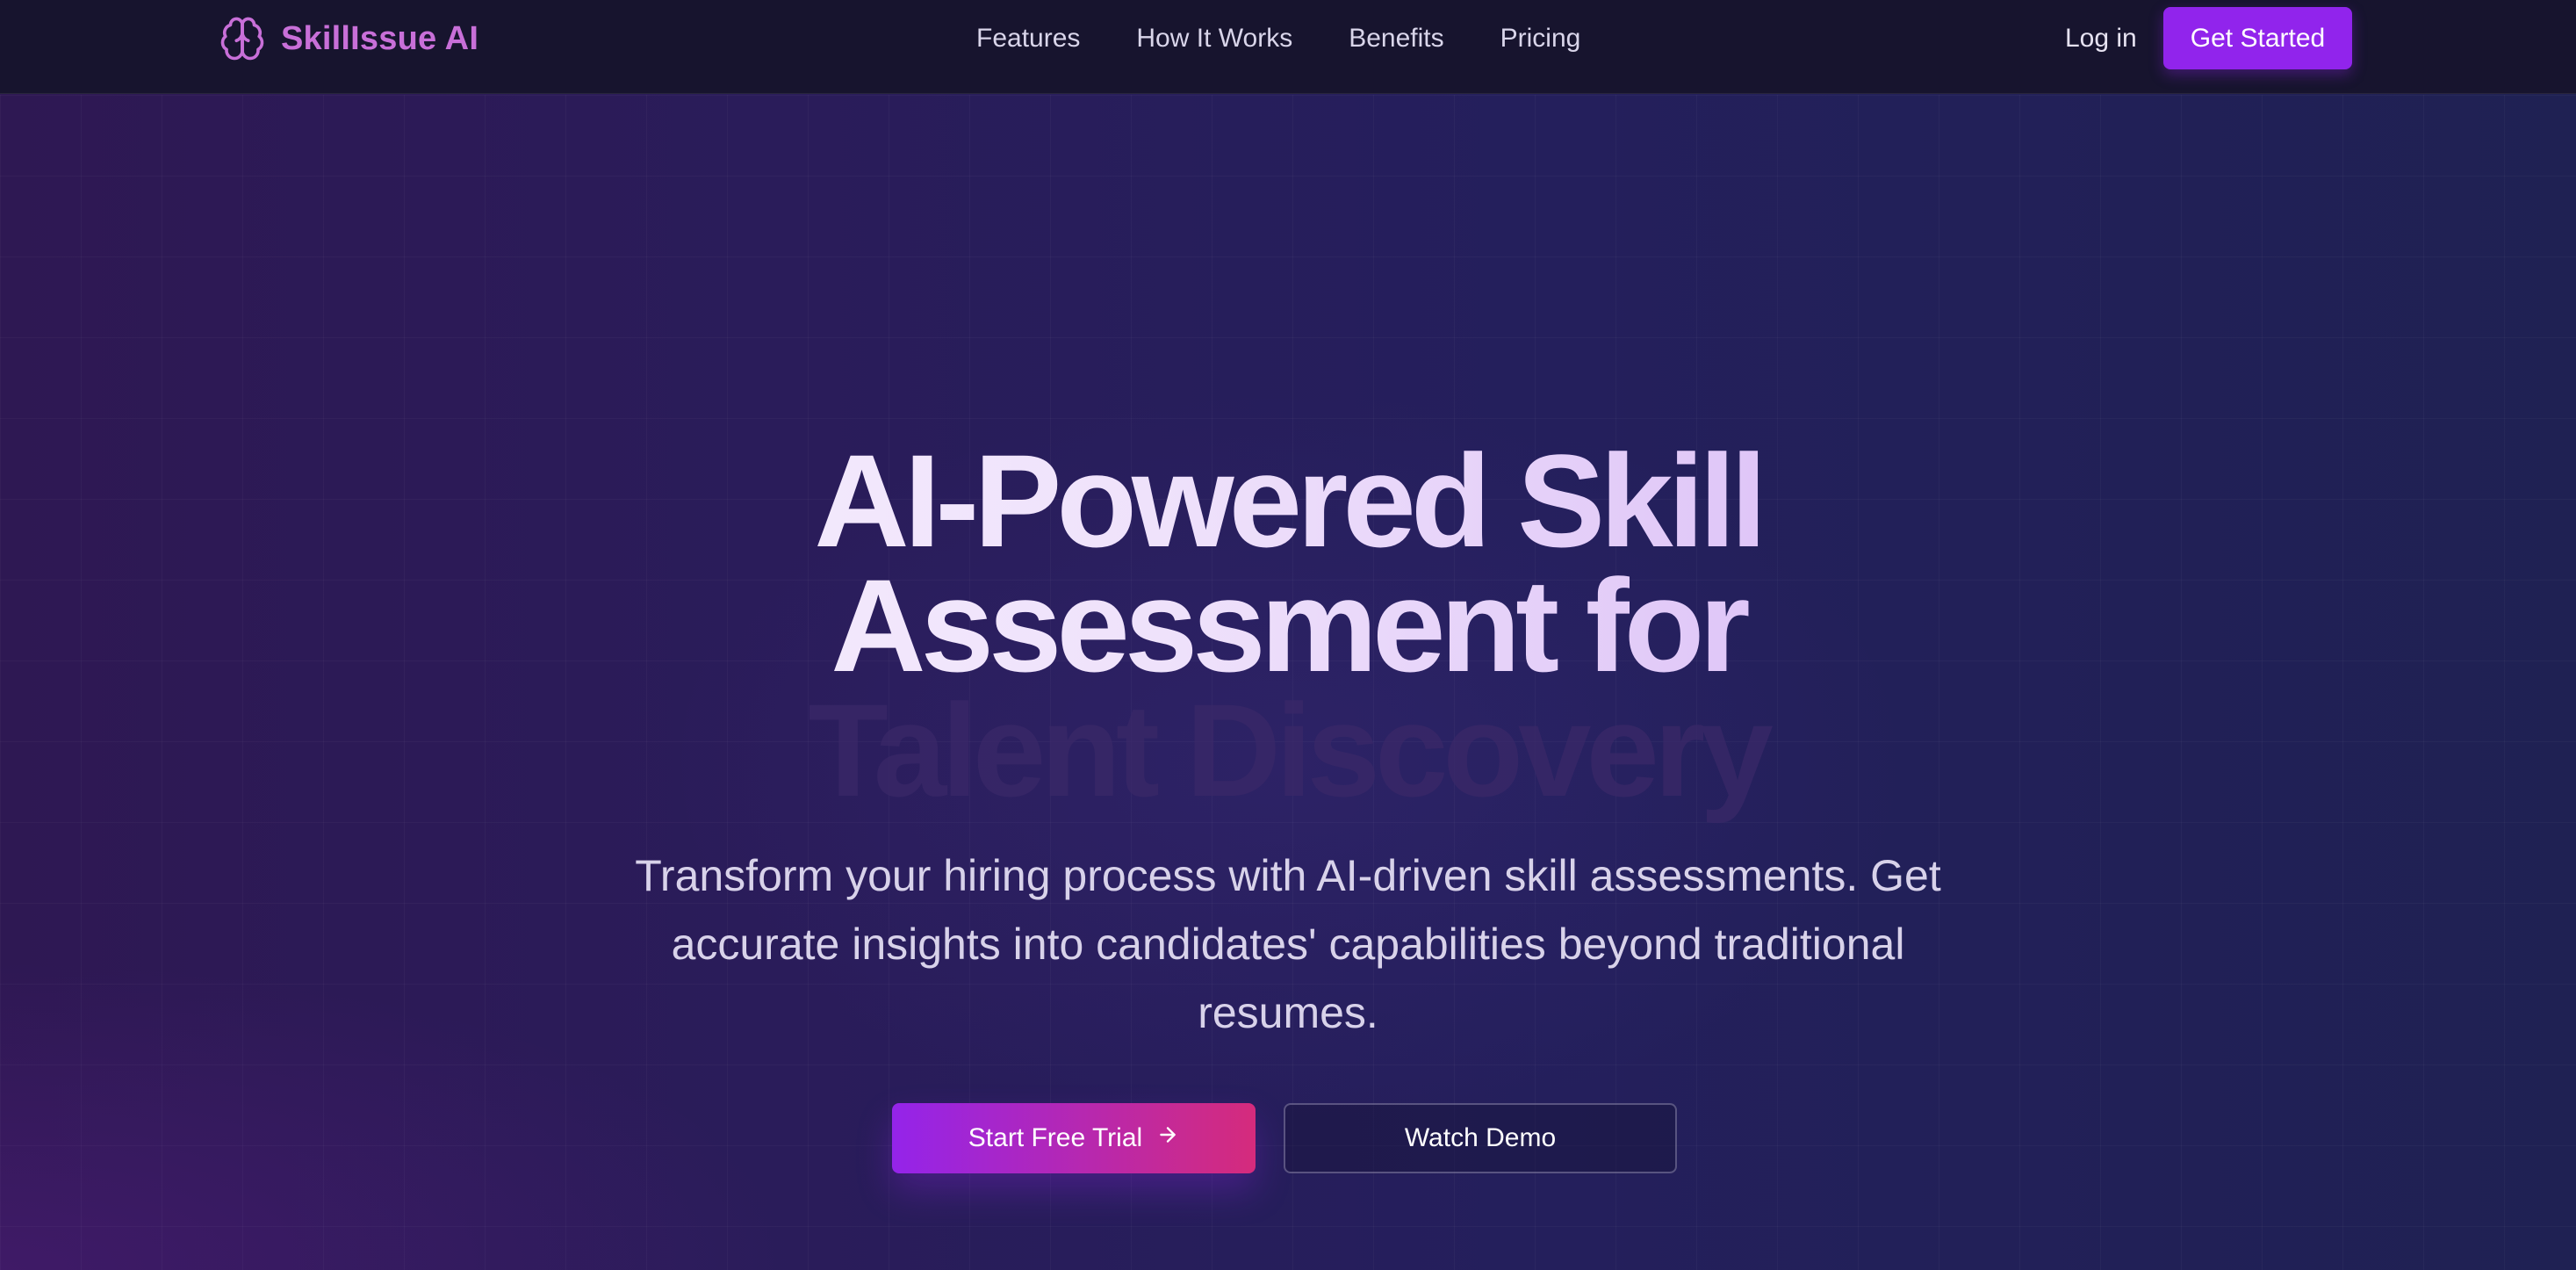 The height and width of the screenshot is (1270, 2576). Describe the element at coordinates (380, 38) in the screenshot. I see `brand-name: SkillIssue AI` at that location.